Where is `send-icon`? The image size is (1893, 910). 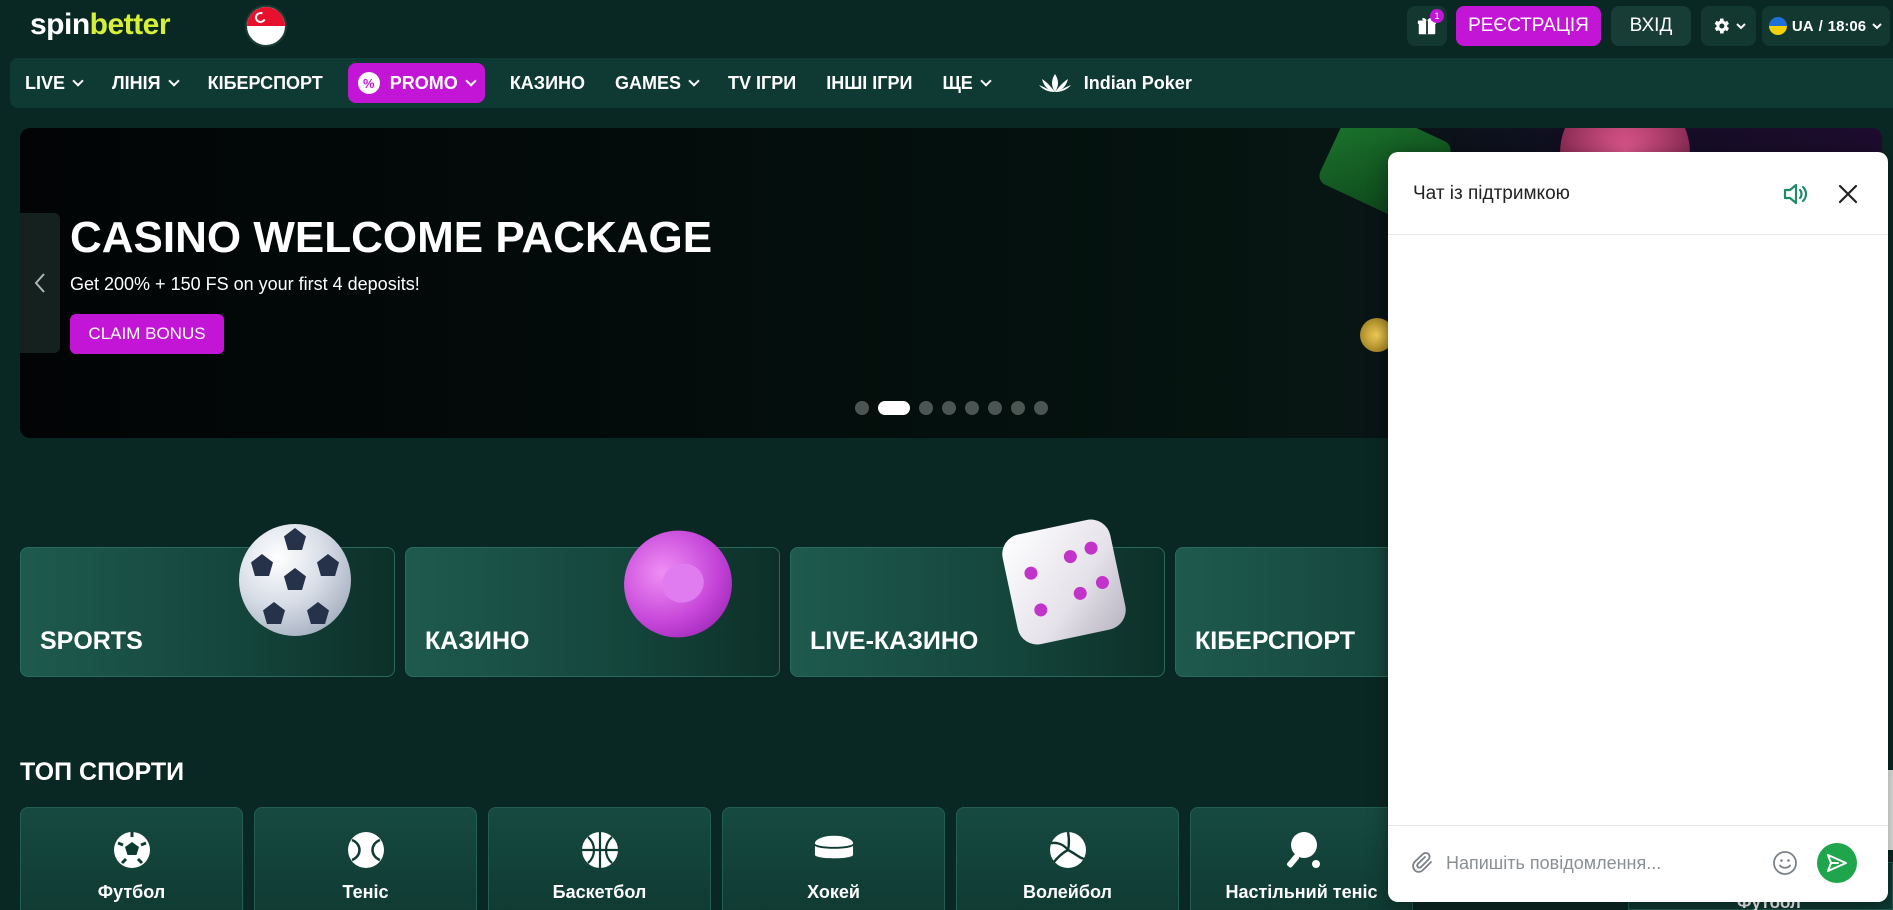
send-icon is located at coordinates (1837, 863).